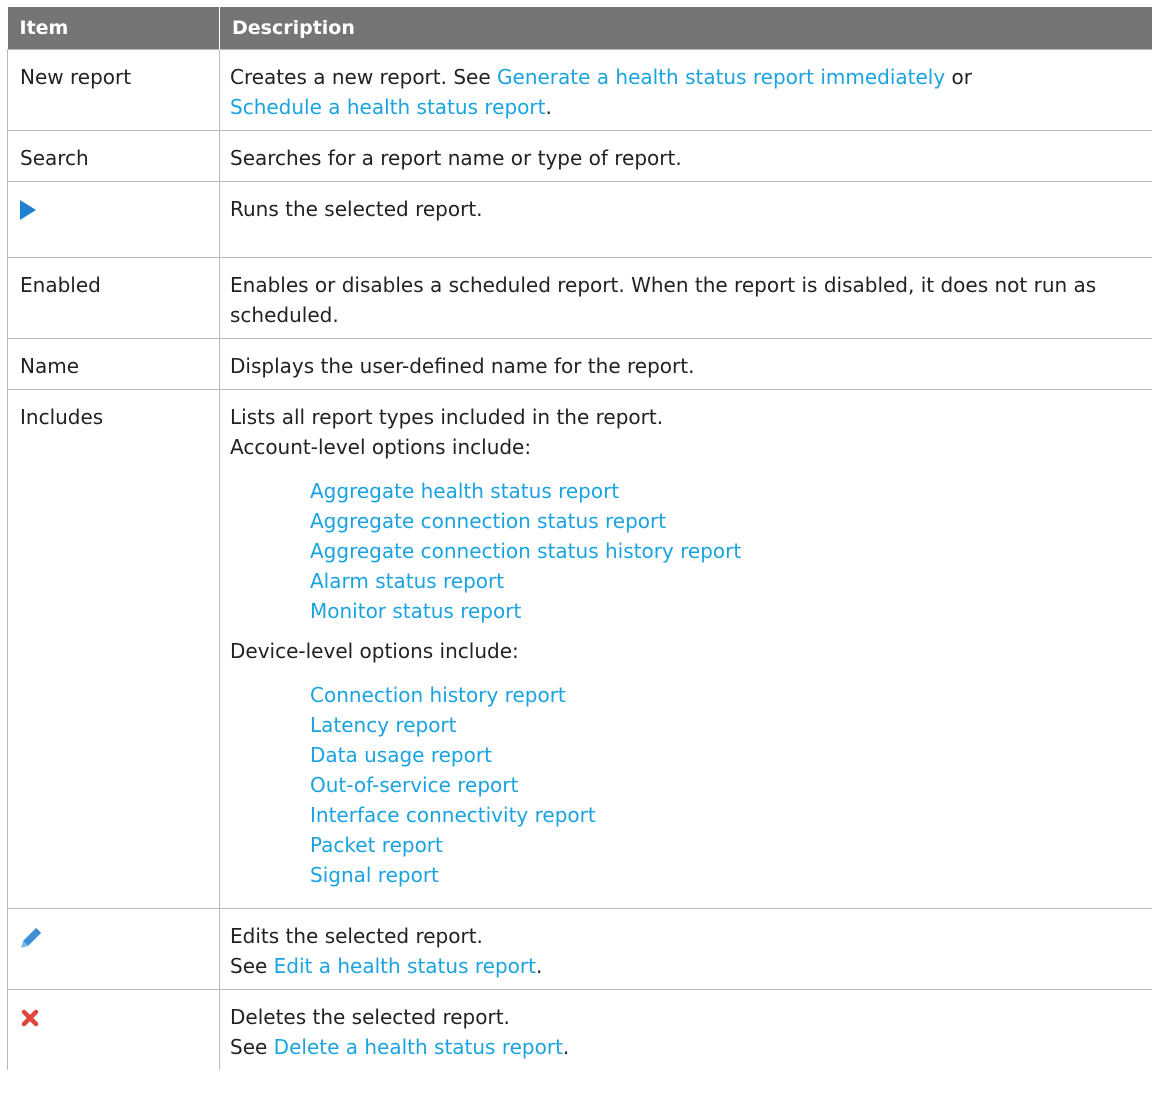  Describe the element at coordinates (370, 1017) in the screenshot. I see `desc-text: Deletes the selected report.` at that location.